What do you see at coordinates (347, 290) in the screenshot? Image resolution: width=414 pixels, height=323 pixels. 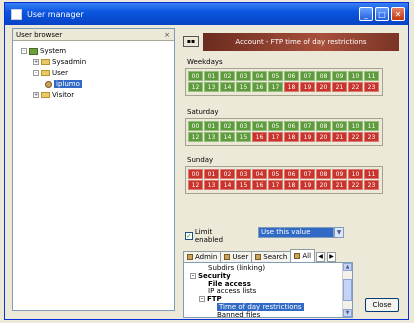 I see `scroll-thumb` at bounding box center [347, 290].